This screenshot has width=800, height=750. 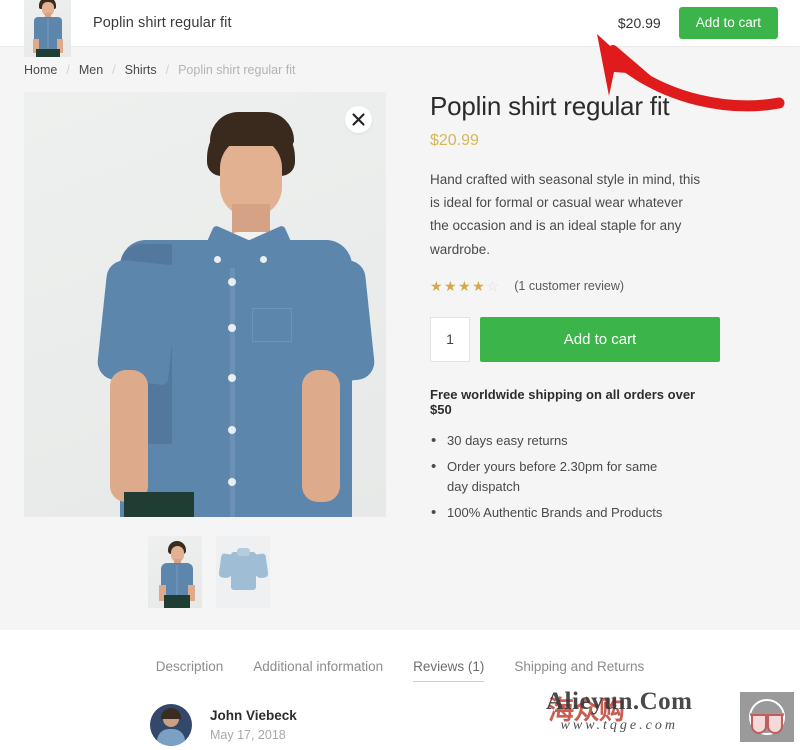 I want to click on thumbnail-flat-shirt-photo, so click(x=243, y=572).